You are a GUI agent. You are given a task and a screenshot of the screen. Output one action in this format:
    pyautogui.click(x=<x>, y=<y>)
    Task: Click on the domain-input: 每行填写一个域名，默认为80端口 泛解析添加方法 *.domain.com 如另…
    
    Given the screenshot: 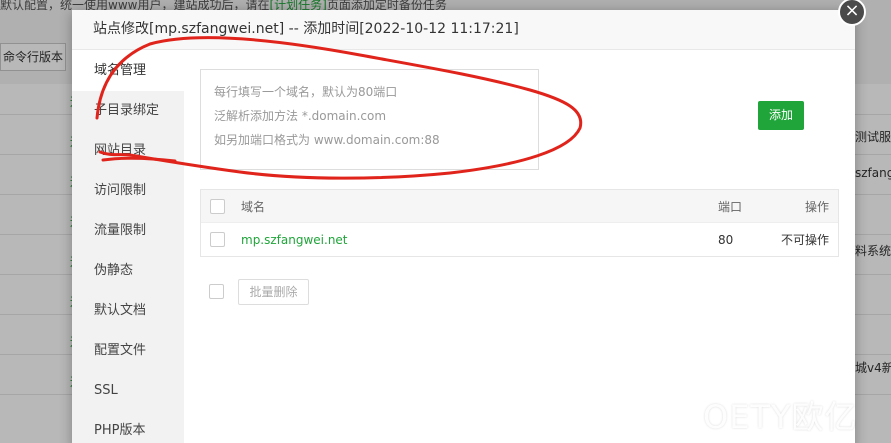 What is the action you would take?
    pyautogui.click(x=369, y=119)
    